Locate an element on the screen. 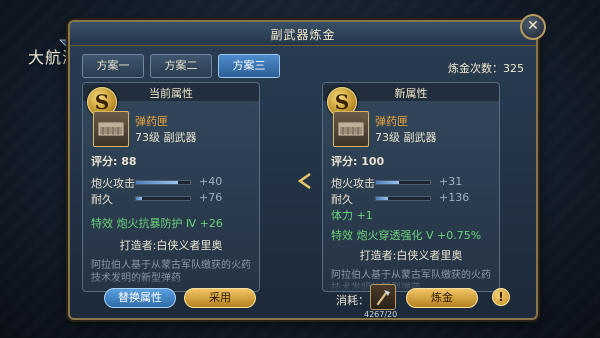  score: 评分: 100 is located at coordinates (358, 161).